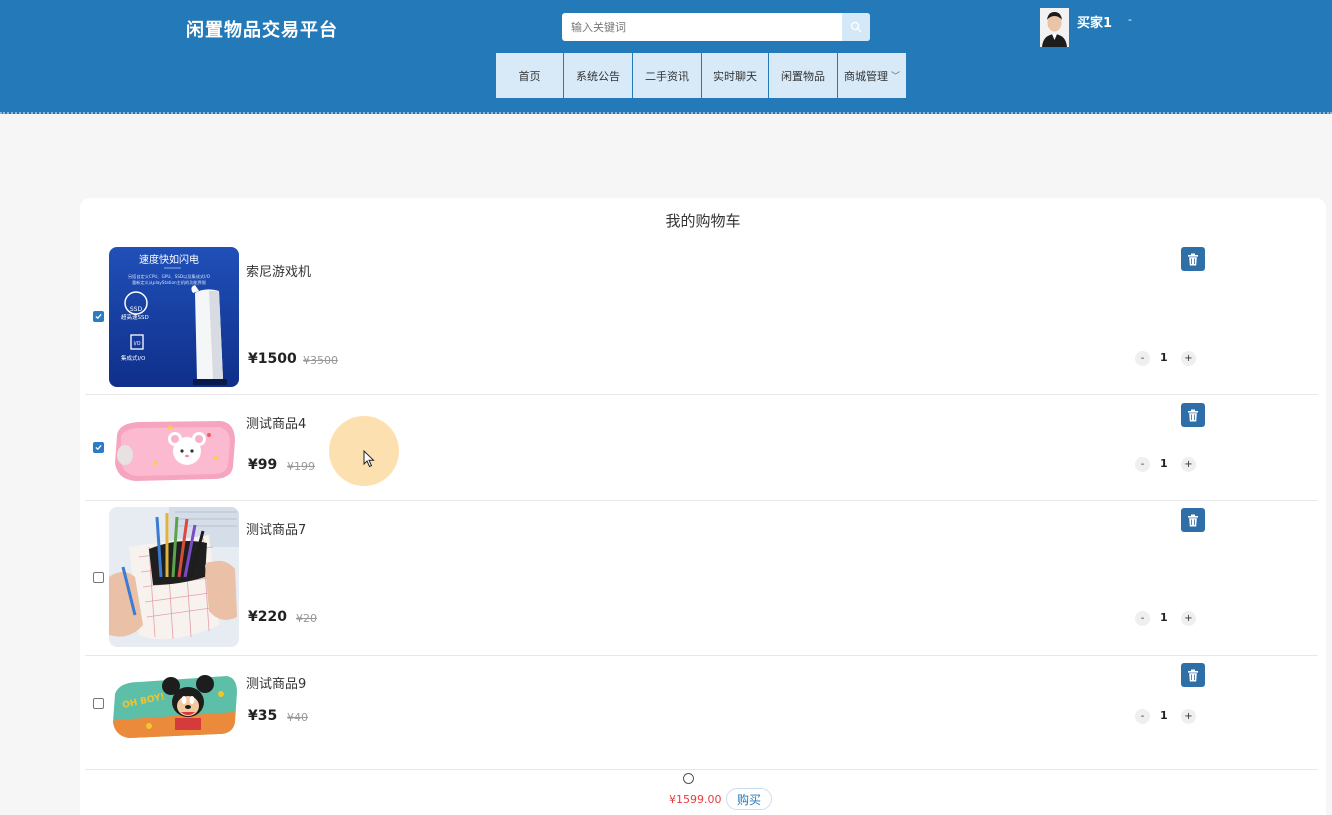  What do you see at coordinates (174, 707) in the screenshot?
I see `product-image-mickey-pencil-box: OH BOY!` at bounding box center [174, 707].